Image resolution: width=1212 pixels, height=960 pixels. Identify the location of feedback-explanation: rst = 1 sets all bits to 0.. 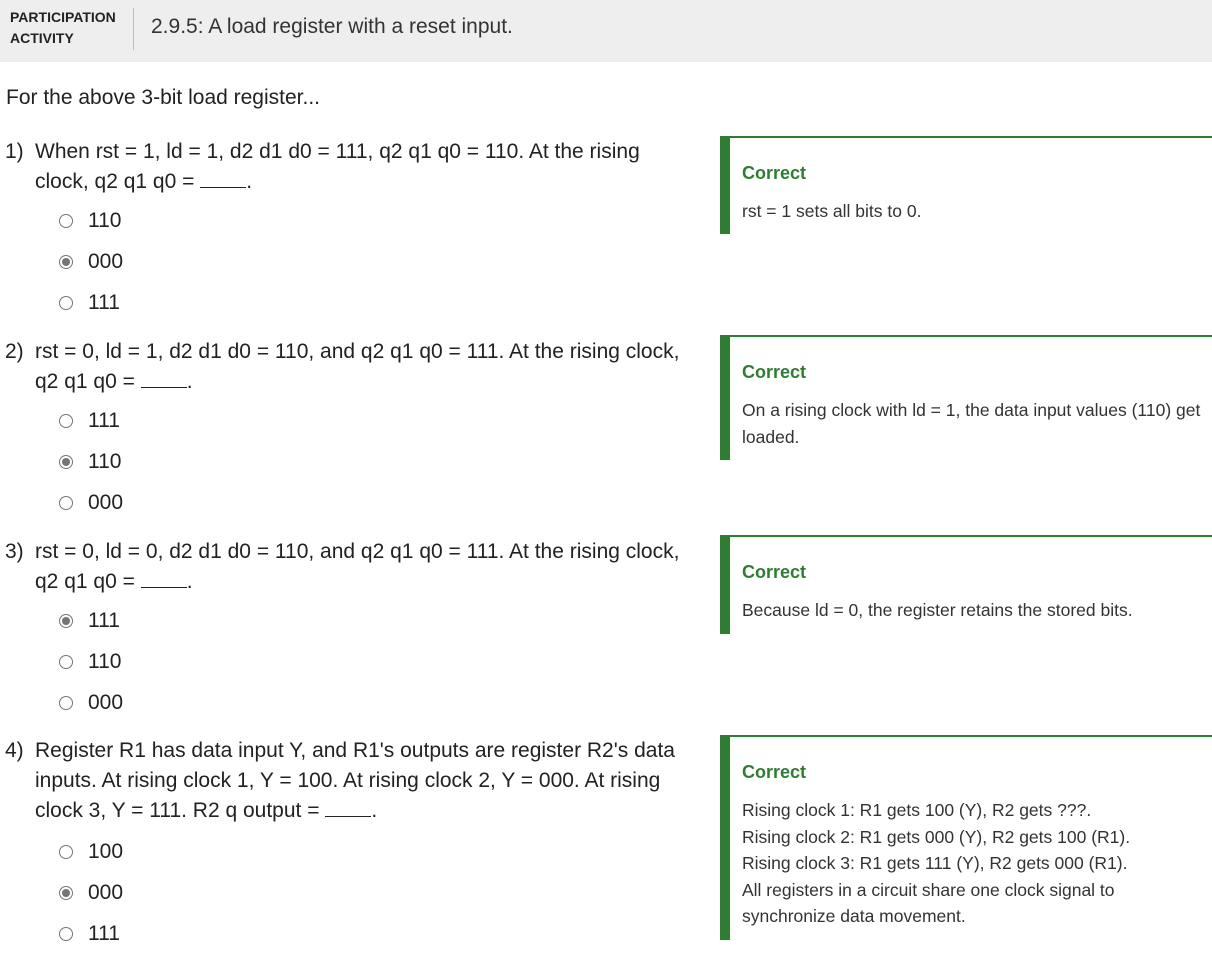
(832, 211).